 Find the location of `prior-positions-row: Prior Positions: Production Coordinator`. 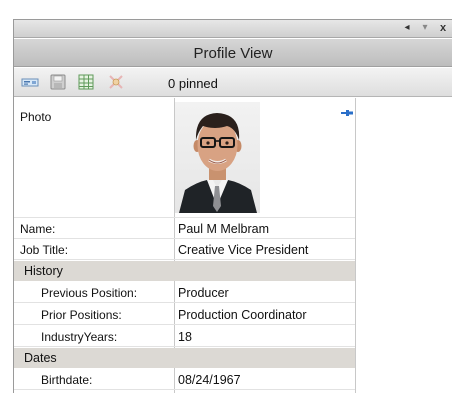

prior-positions-row: Prior Positions: Production Coordinator is located at coordinates (184, 314).